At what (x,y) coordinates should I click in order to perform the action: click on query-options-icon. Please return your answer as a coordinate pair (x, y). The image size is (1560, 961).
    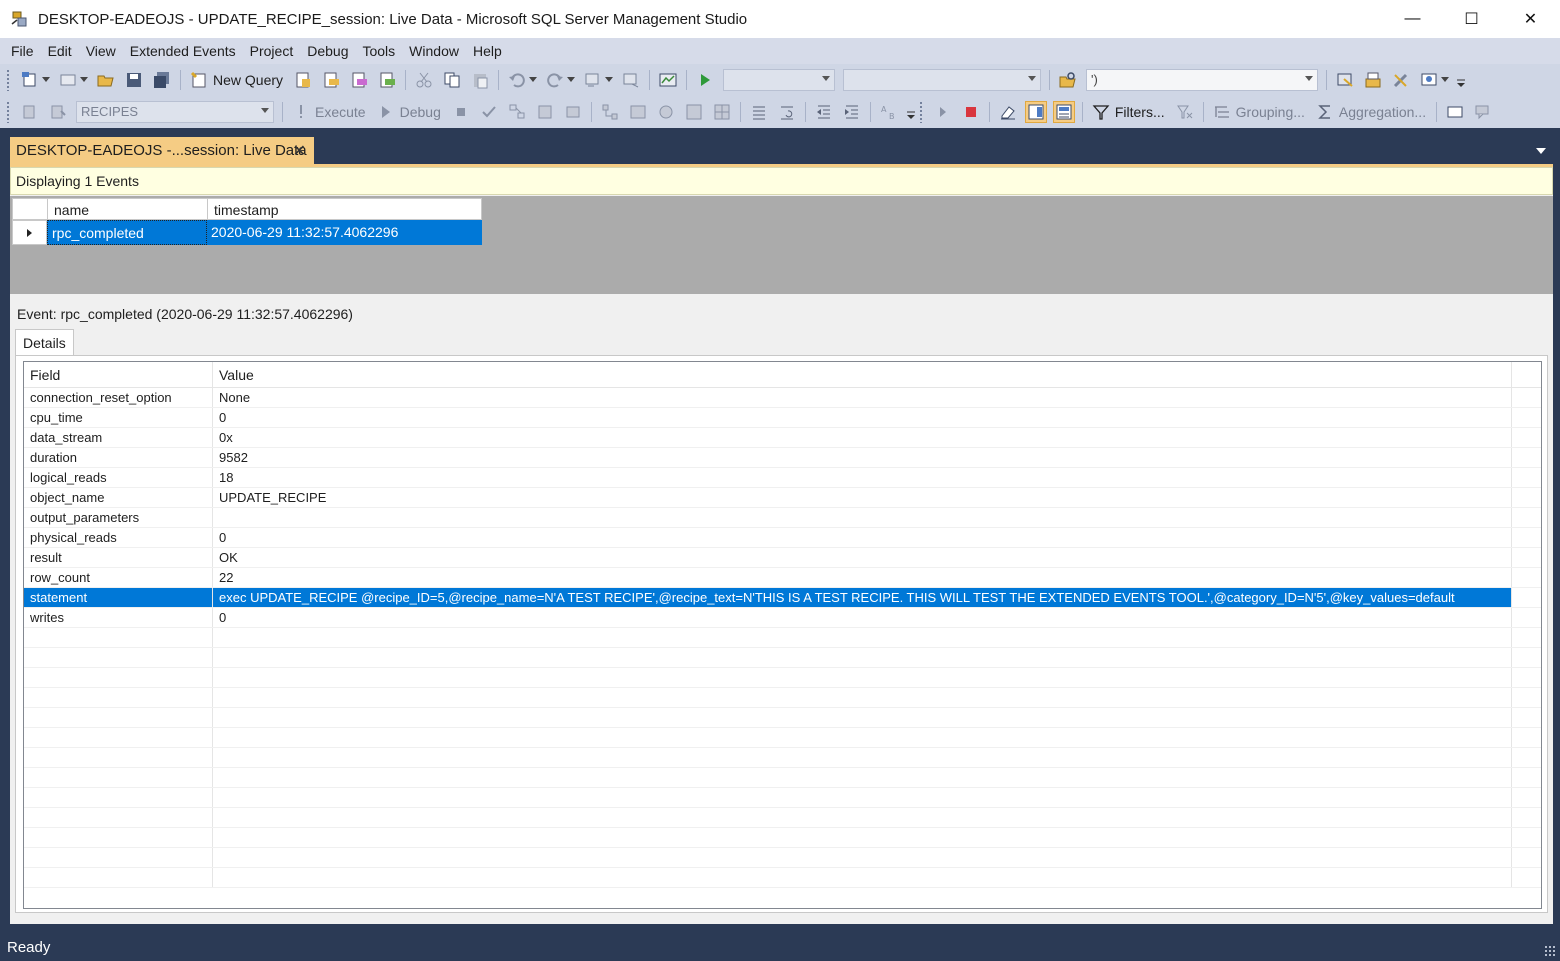
    Looking at the image, I should click on (545, 112).